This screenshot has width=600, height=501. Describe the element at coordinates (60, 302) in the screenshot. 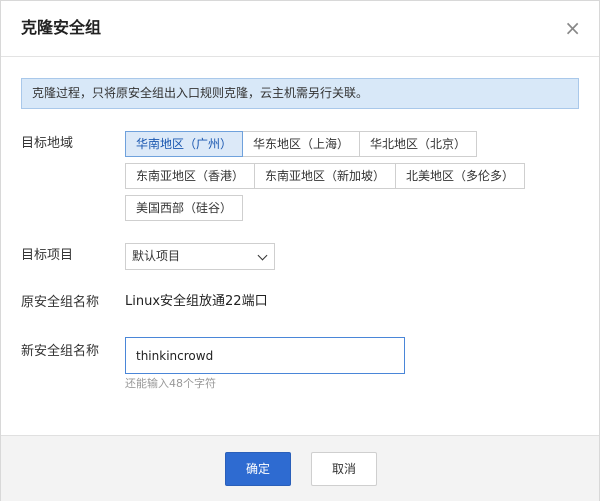

I see `source-name-label: 原安全组名称` at that location.